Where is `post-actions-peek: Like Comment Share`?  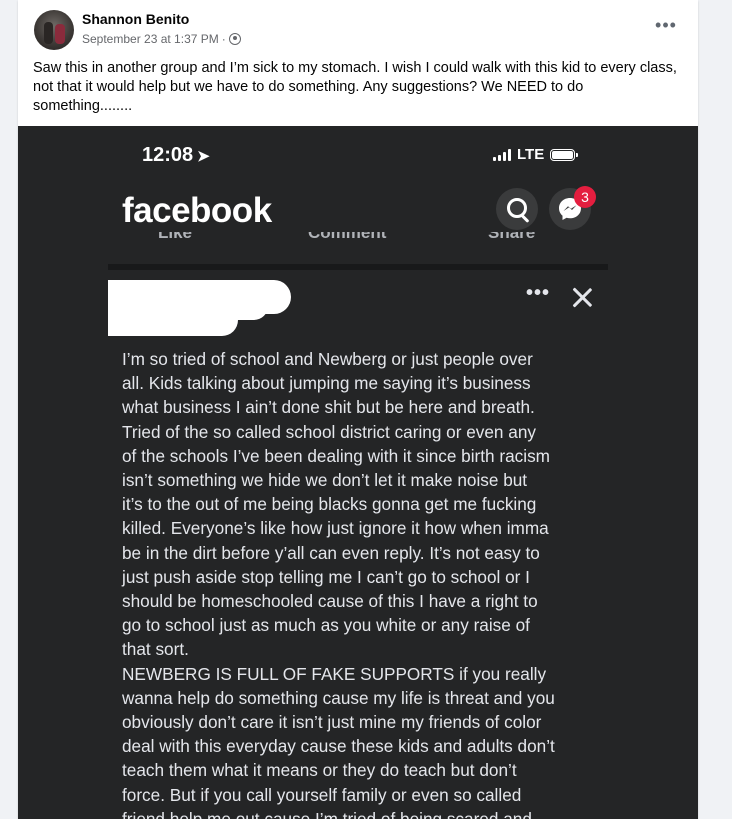 post-actions-peek: Like Comment Share is located at coordinates (368, 240).